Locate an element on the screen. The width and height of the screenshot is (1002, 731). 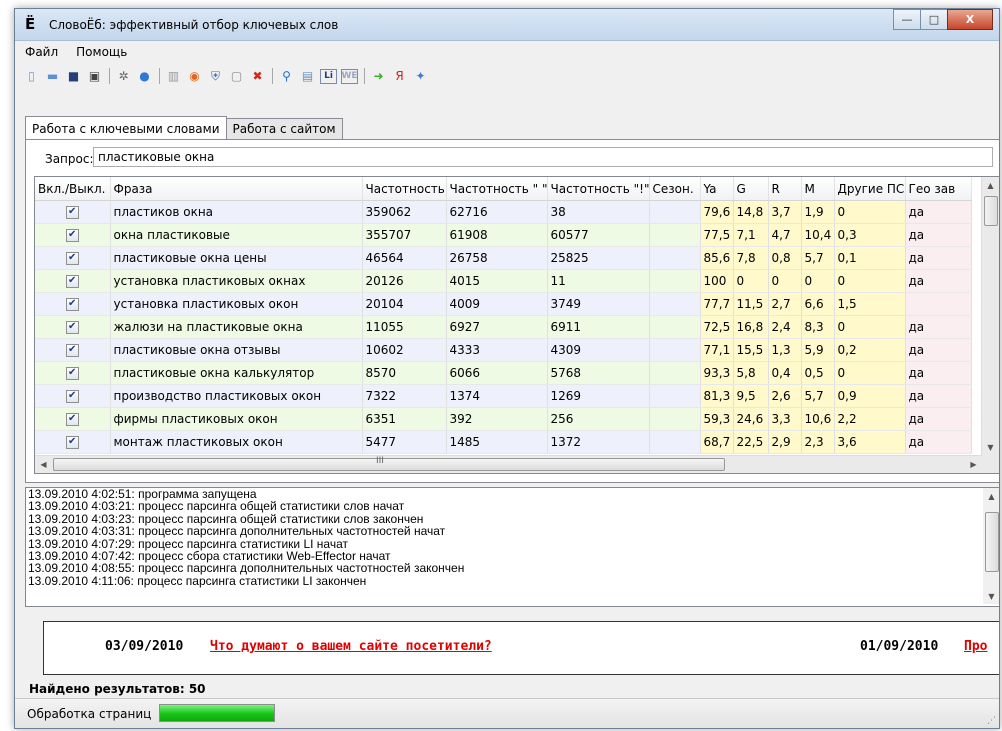
log-scroll-up-icon: ▲ is located at coordinates (991, 496).